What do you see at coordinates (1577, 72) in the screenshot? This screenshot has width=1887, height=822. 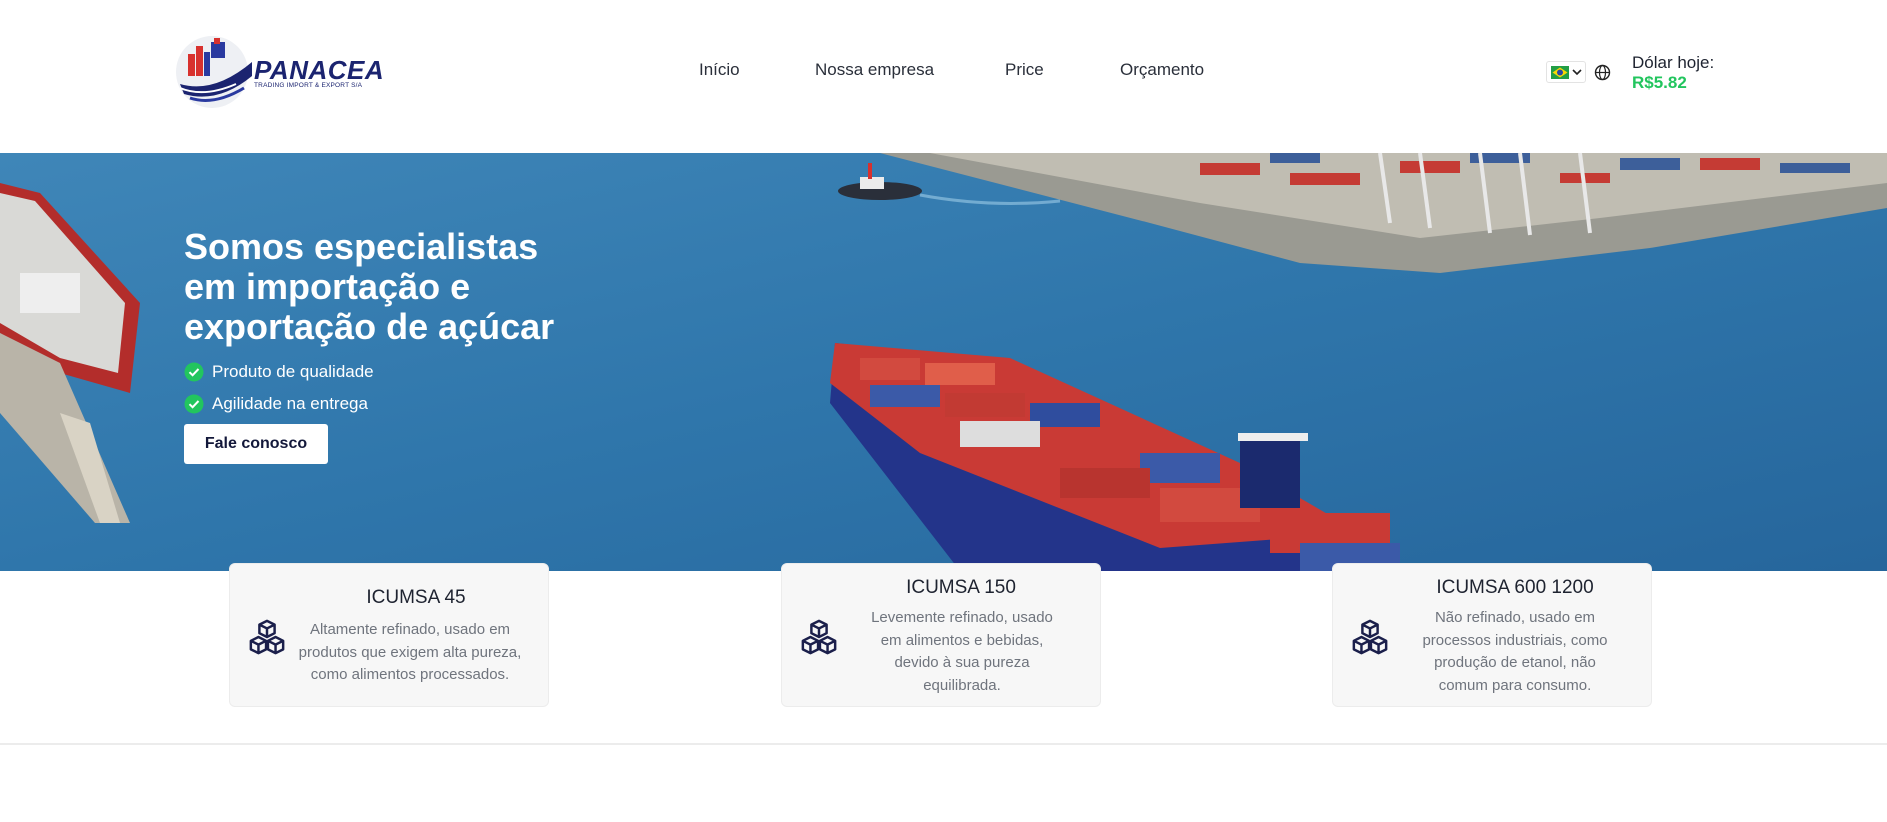 I see `chevron-down-icon` at bounding box center [1577, 72].